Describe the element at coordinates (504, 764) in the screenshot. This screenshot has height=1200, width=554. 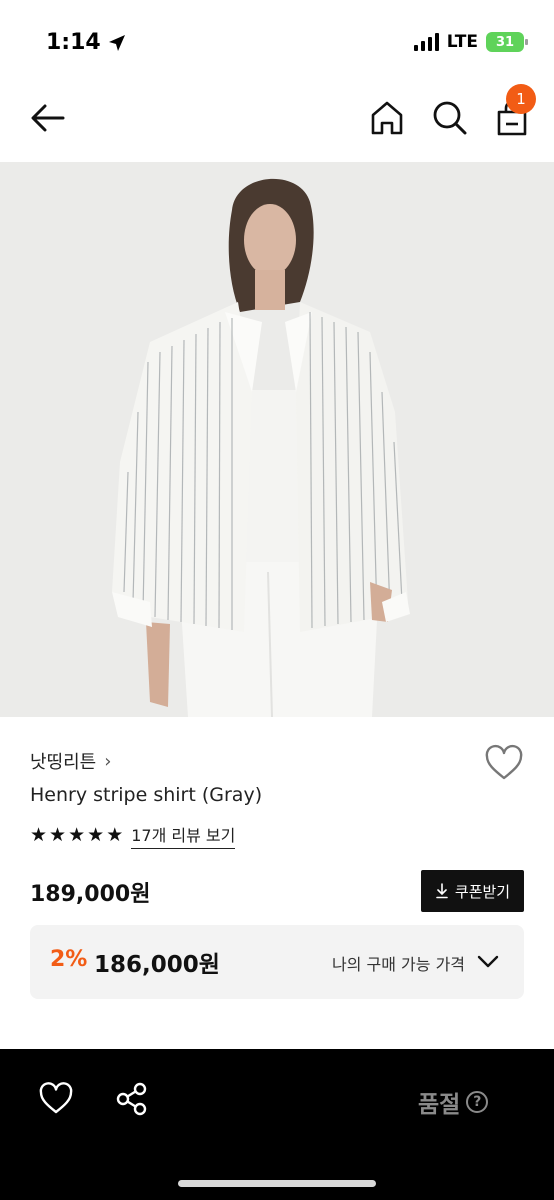
I see `wishlist-heart-icon` at that location.